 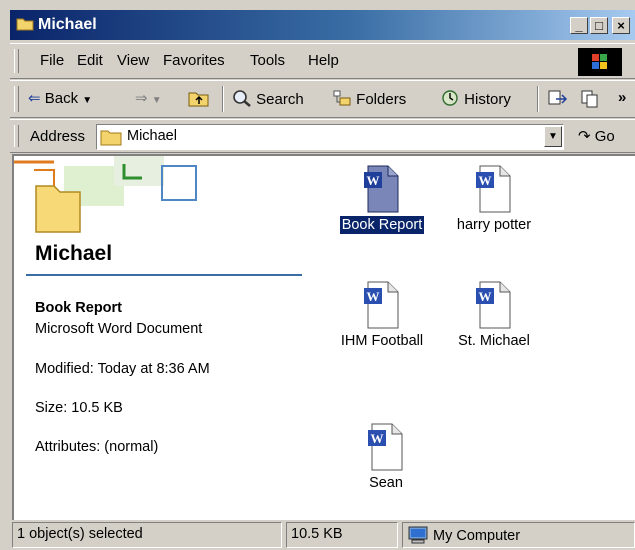 I want to click on selected-file-type: Microsoft Word Document, so click(x=119, y=329).